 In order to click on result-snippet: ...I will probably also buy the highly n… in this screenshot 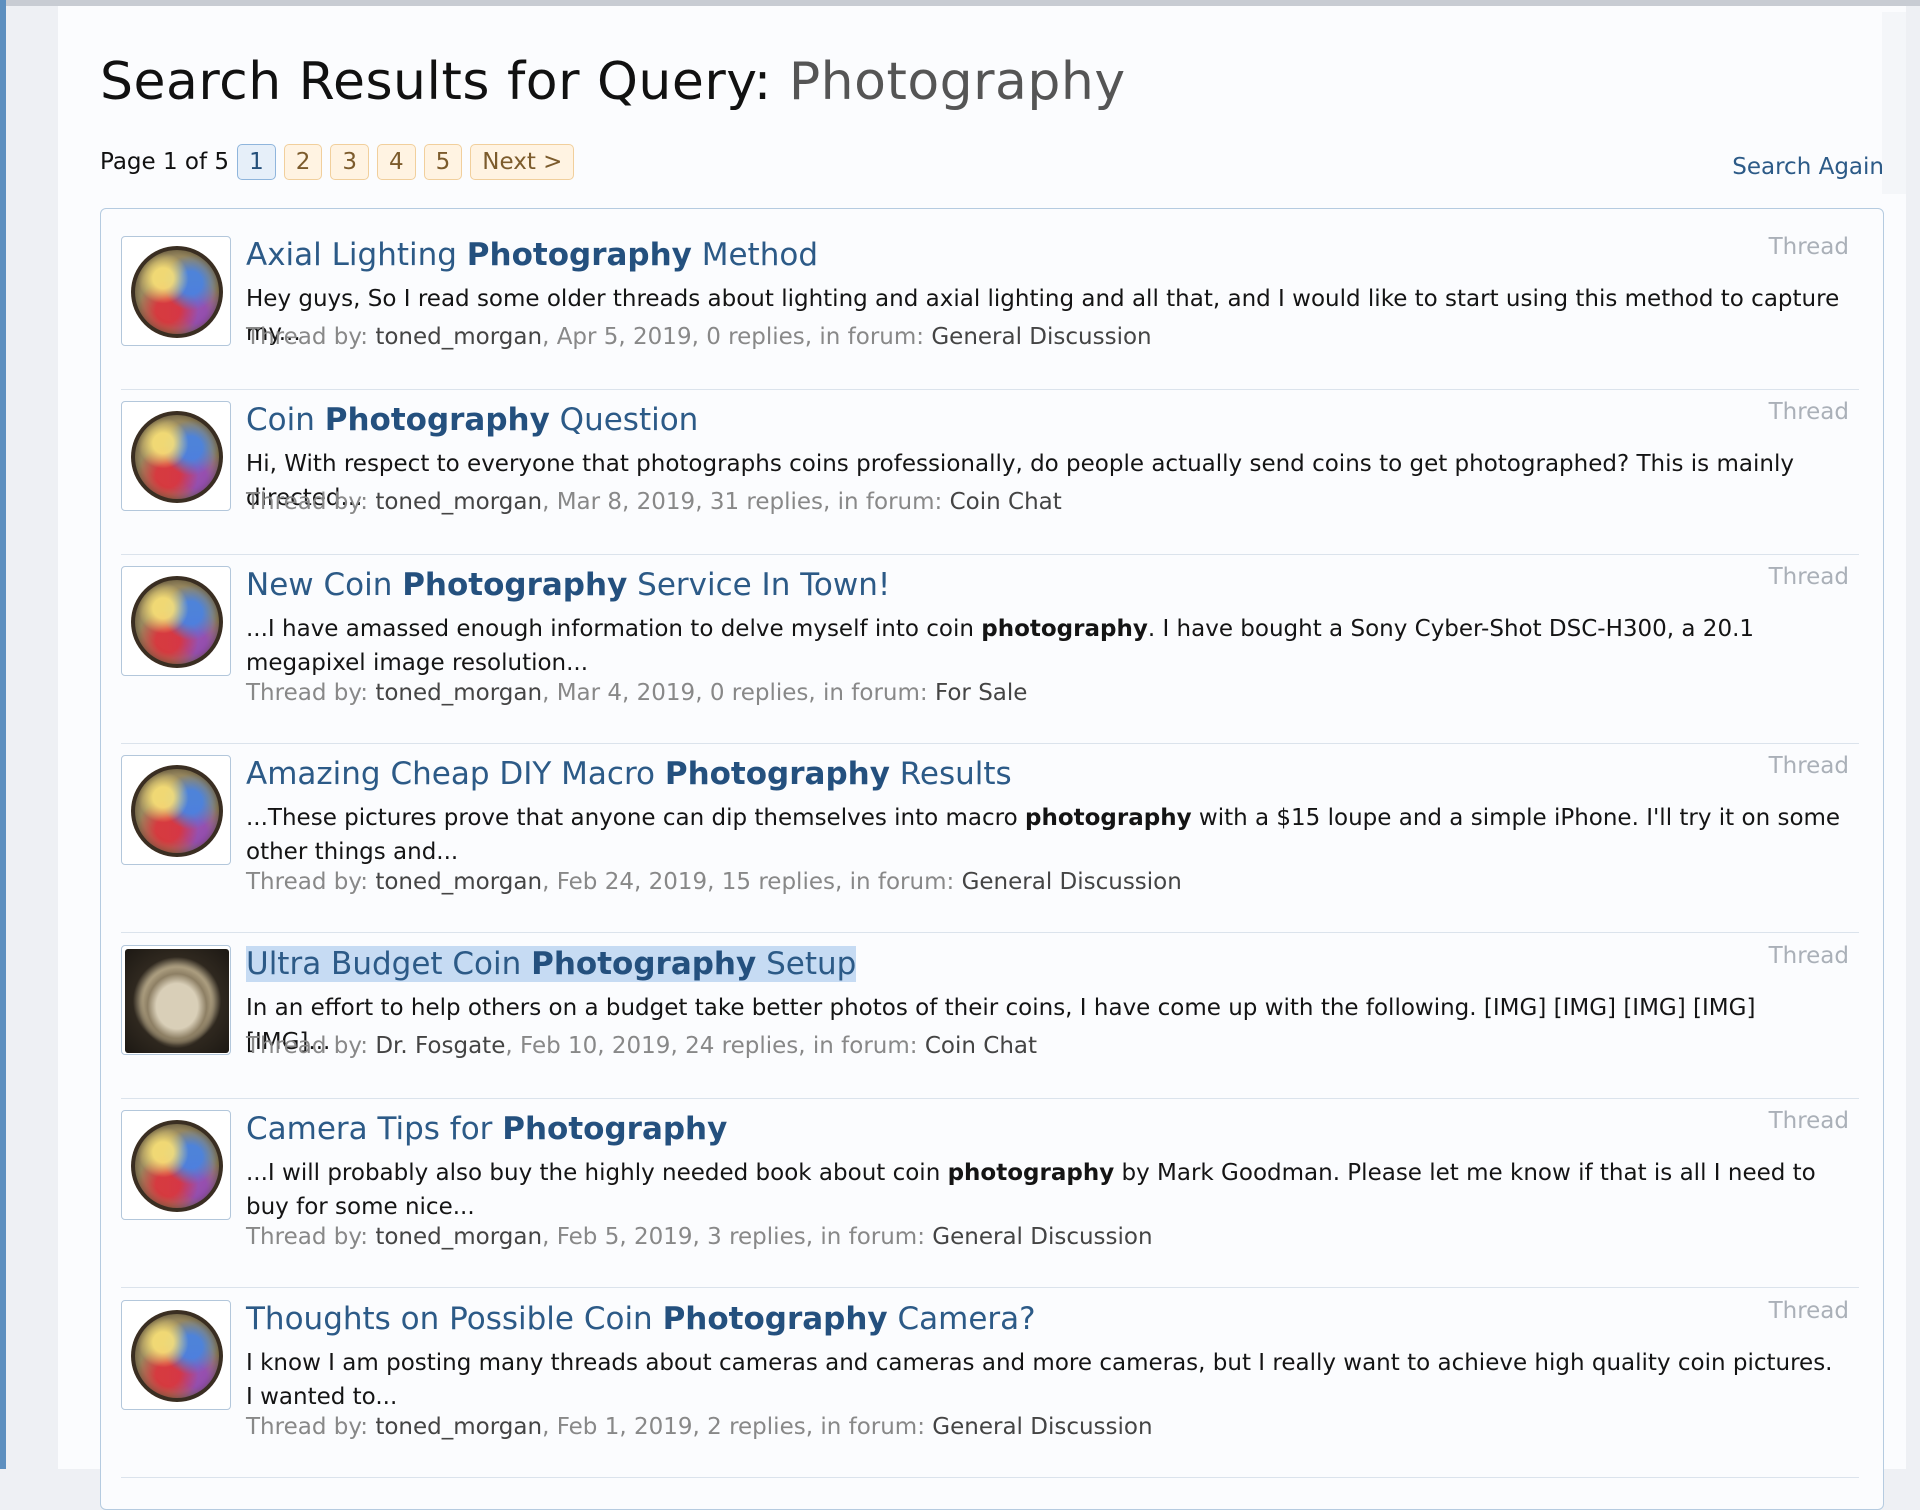, I will do `click(1043, 1190)`.